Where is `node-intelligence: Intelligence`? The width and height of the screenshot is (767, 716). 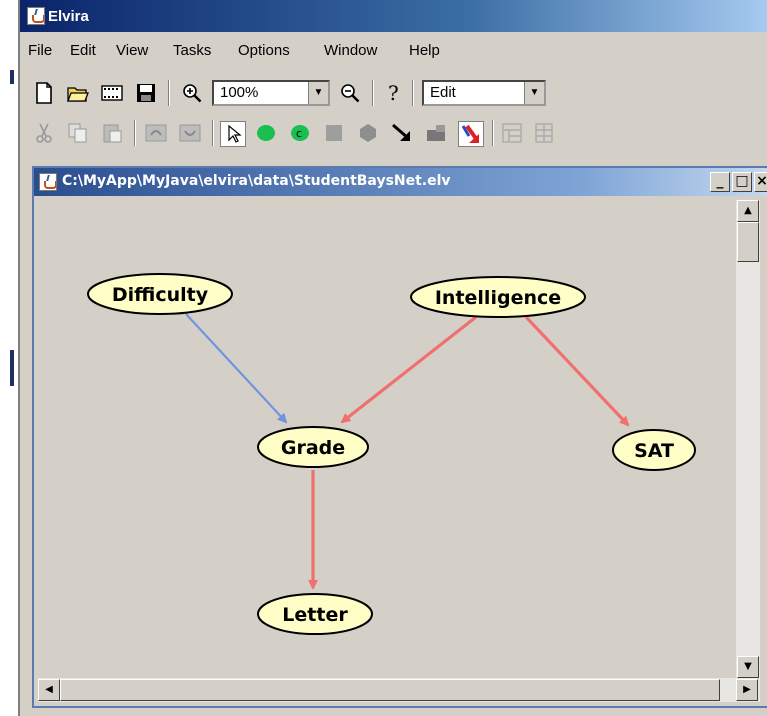
node-intelligence: Intelligence is located at coordinates (498, 297).